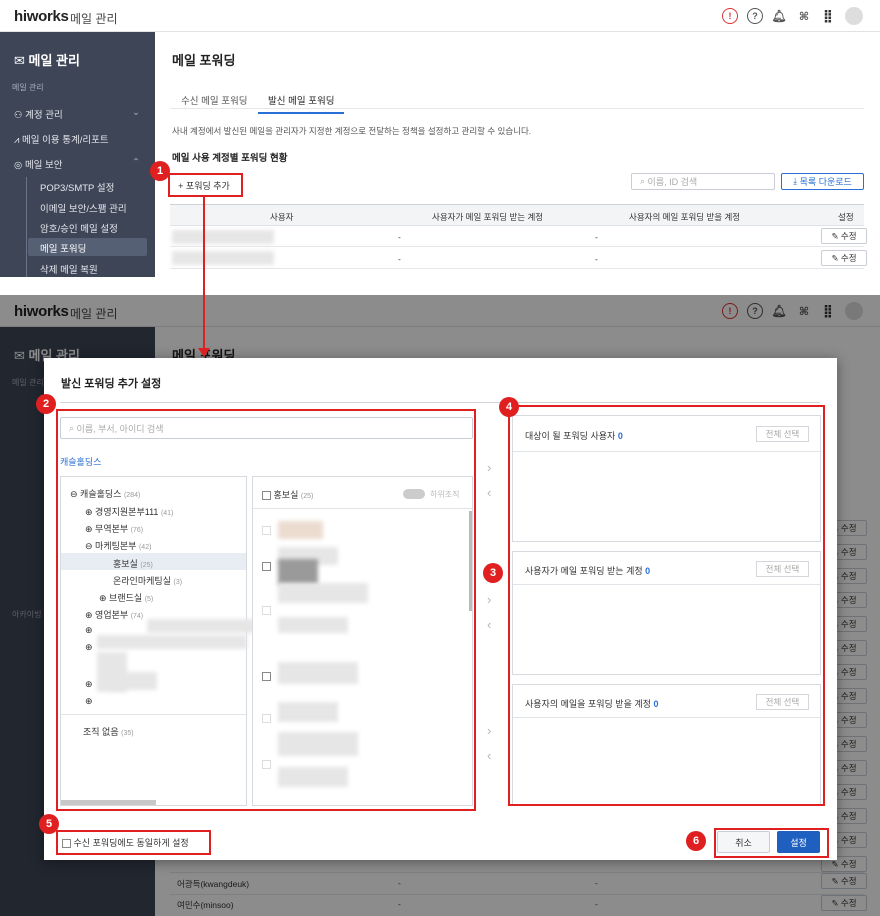  What do you see at coordinates (696, 841) in the screenshot?
I see `step-marker-6: 6` at bounding box center [696, 841].